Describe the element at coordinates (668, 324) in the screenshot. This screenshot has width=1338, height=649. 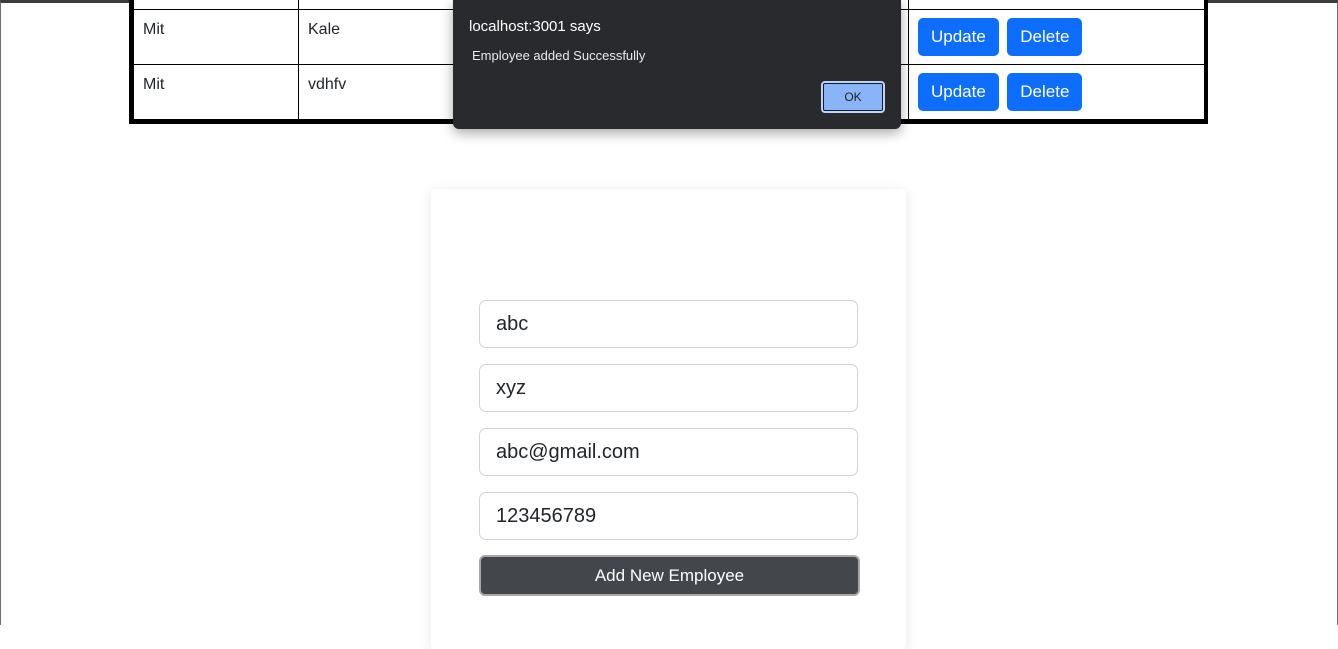
I see `first-name-input` at that location.